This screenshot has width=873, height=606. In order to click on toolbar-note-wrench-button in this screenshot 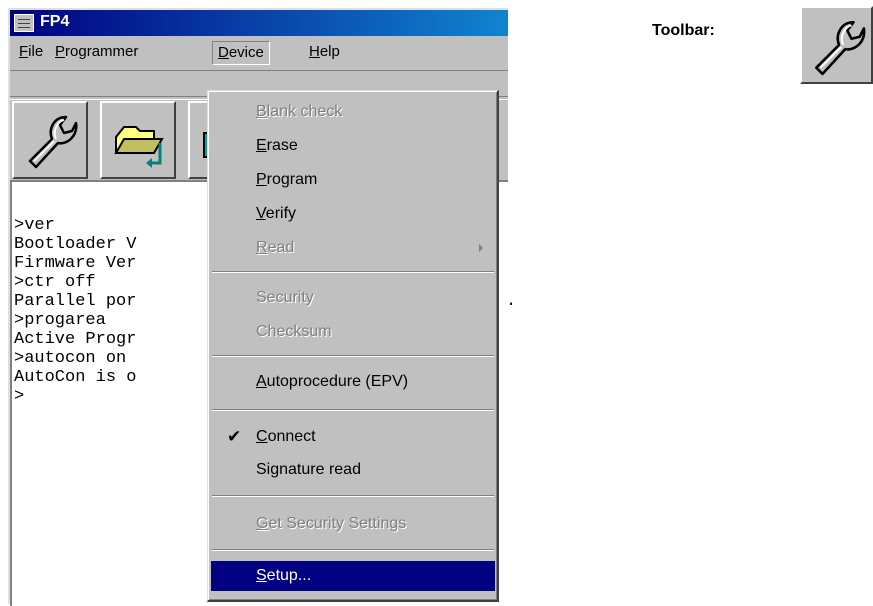, I will do `click(836, 45)`.